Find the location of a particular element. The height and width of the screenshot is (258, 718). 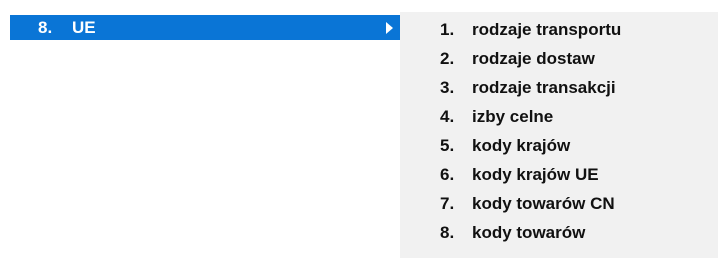

submenu-item-number: 2. is located at coordinates (447, 58).